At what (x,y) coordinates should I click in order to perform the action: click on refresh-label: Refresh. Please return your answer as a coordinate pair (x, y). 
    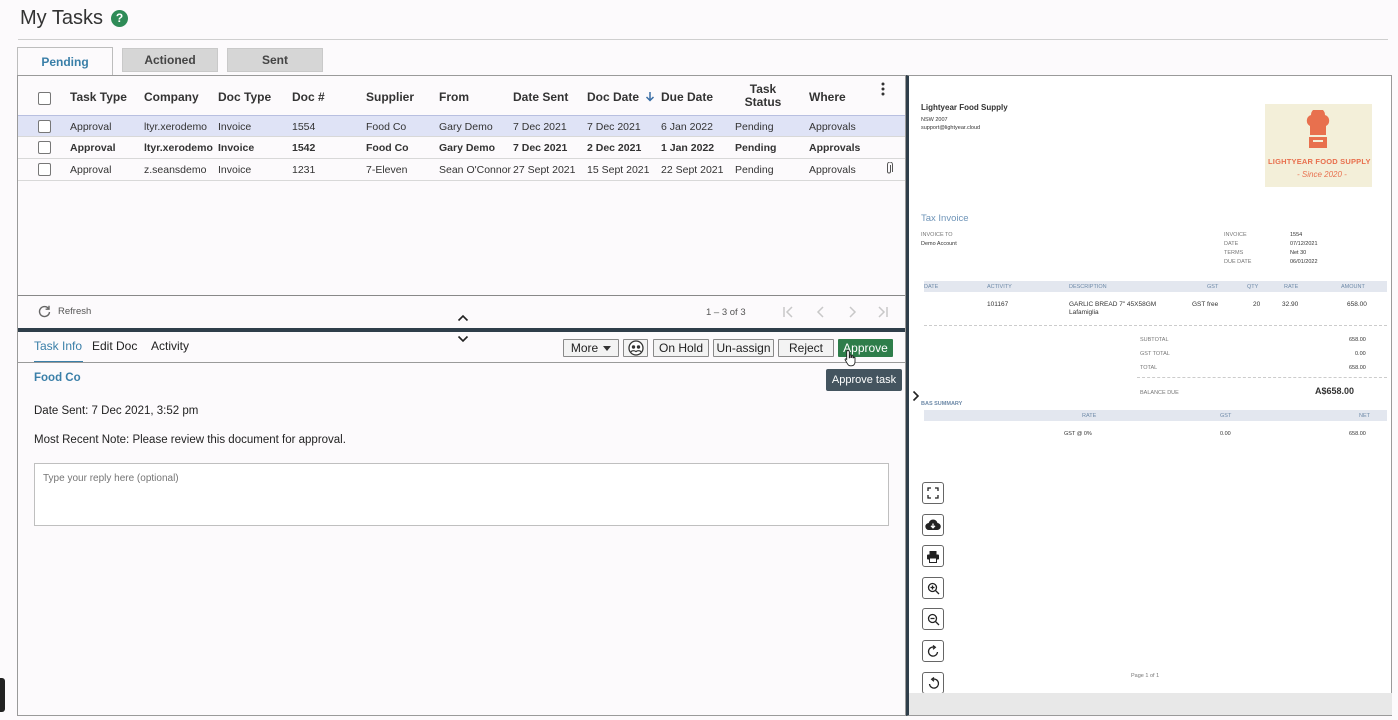
    Looking at the image, I should click on (75, 311).